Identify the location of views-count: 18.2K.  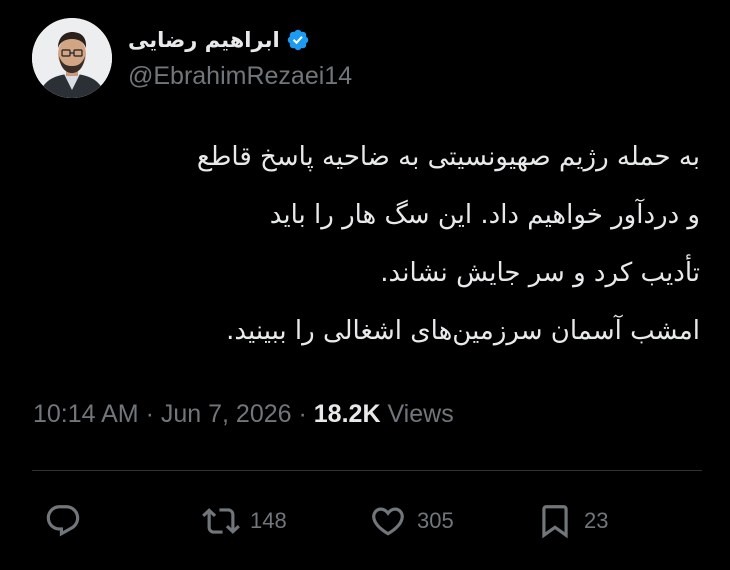
(347, 414).